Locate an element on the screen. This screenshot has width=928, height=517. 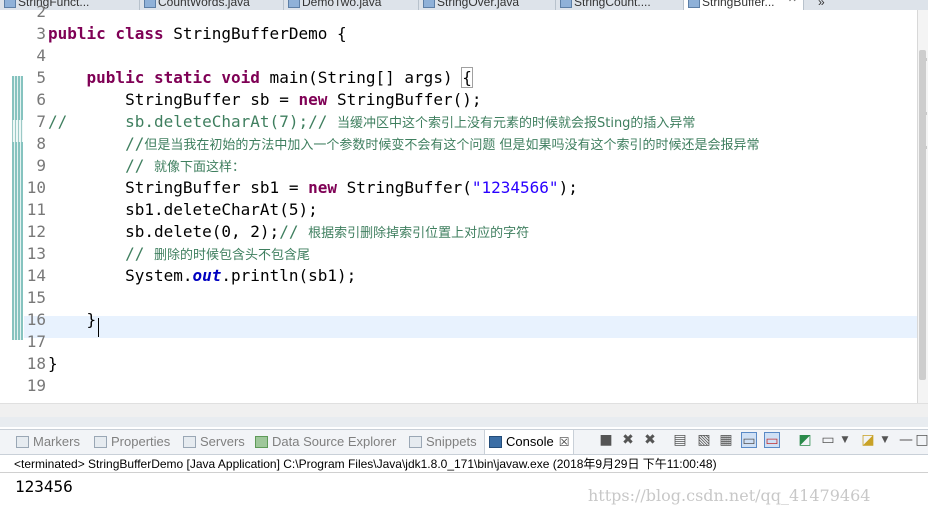
code-line: 4 is located at coordinates (458, 56).